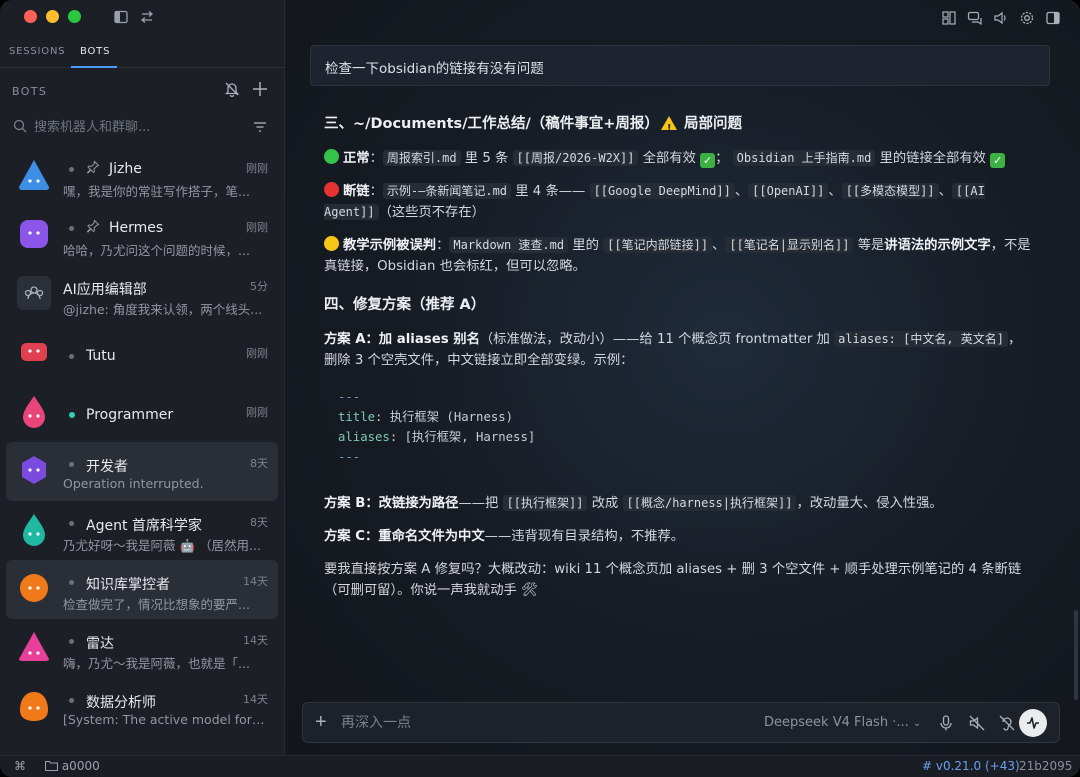  Describe the element at coordinates (1033, 723) in the screenshot. I see `voice-wave-button` at that location.